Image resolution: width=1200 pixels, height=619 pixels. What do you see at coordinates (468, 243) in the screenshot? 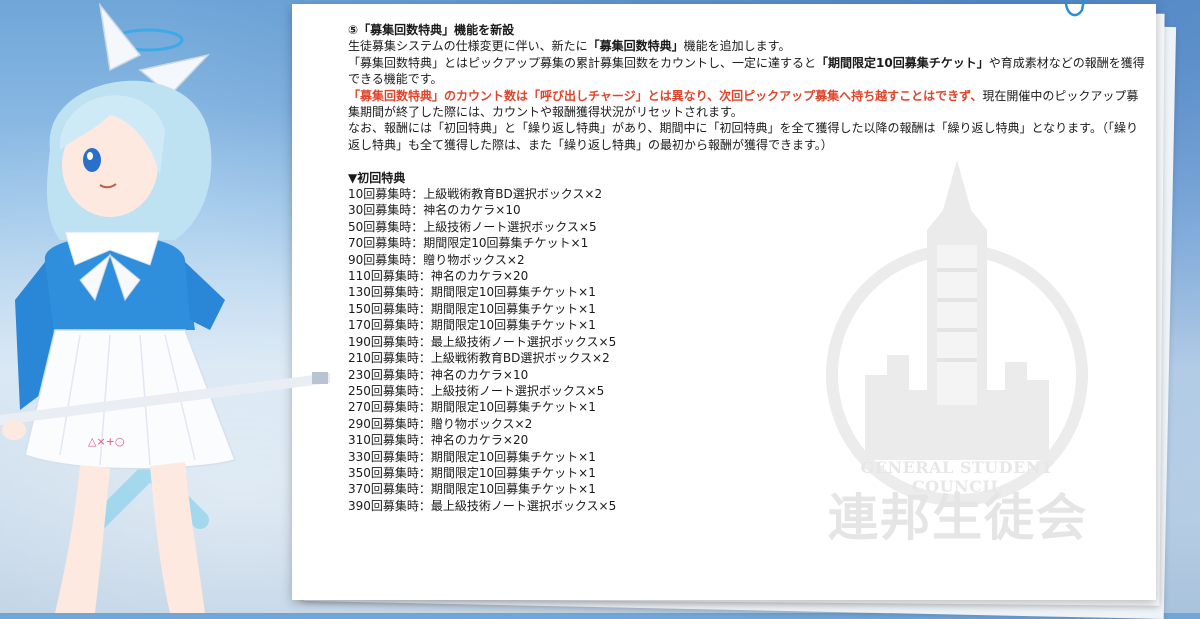
I see `reward-item: 70回募集時：期間限定10回募集チケット×1` at bounding box center [468, 243].